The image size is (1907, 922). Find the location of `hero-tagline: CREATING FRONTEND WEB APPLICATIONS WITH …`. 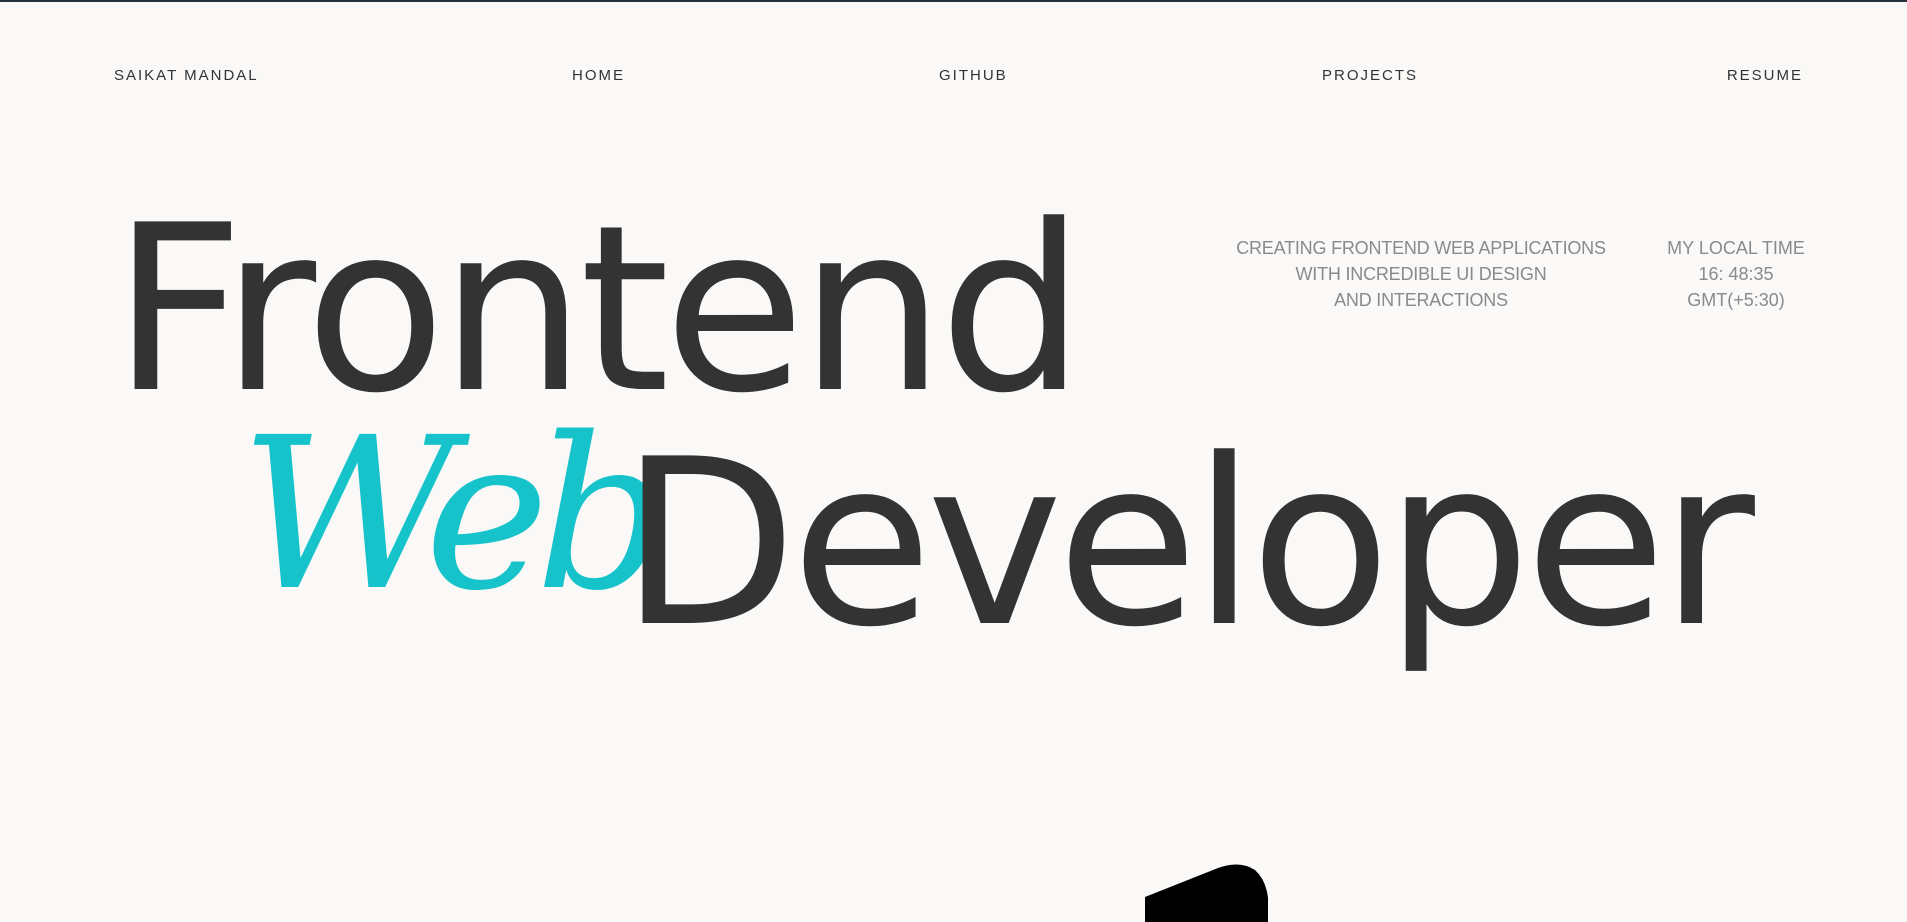

hero-tagline: CREATING FRONTEND WEB APPLICATIONS WITH … is located at coordinates (1421, 274).